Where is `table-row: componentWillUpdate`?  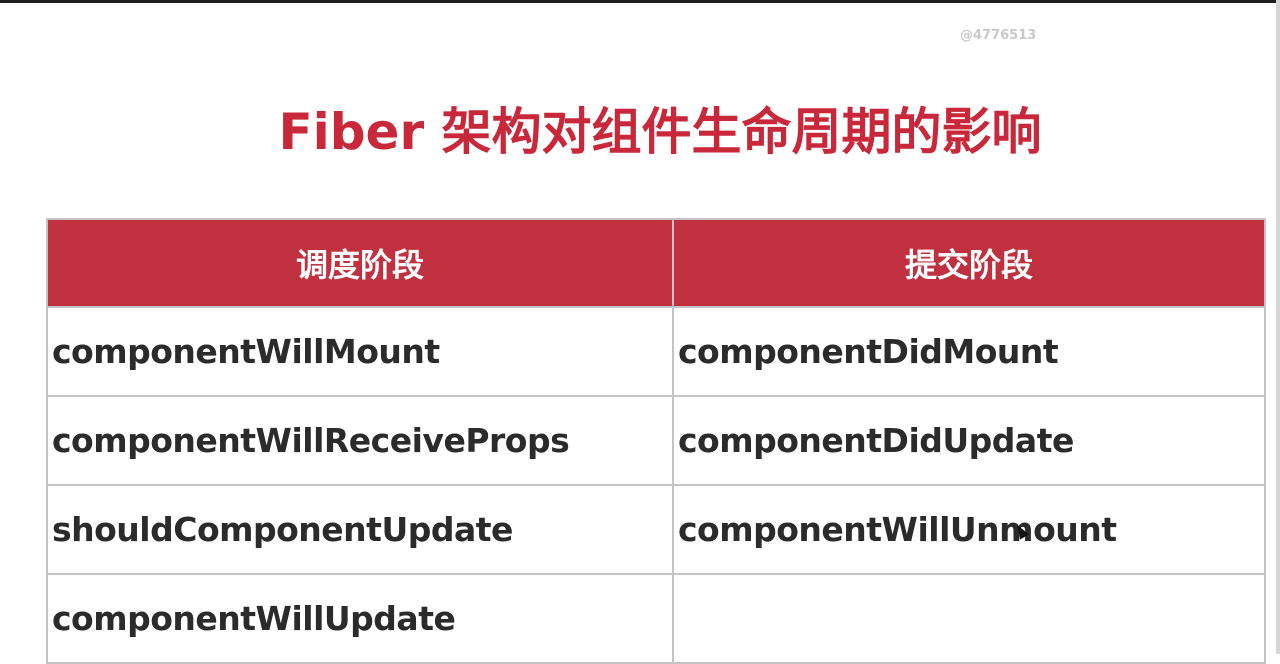
table-row: componentWillUpdate is located at coordinates (656, 618).